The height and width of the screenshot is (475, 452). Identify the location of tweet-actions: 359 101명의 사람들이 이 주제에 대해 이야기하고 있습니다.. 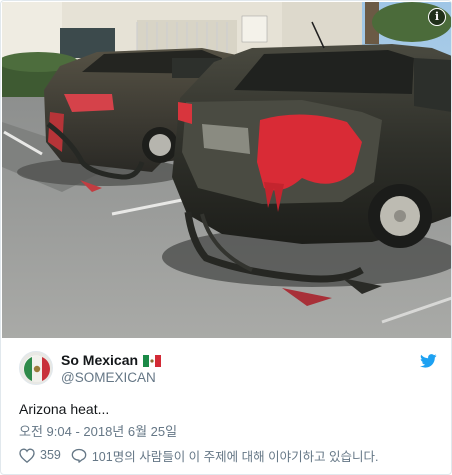
(199, 455).